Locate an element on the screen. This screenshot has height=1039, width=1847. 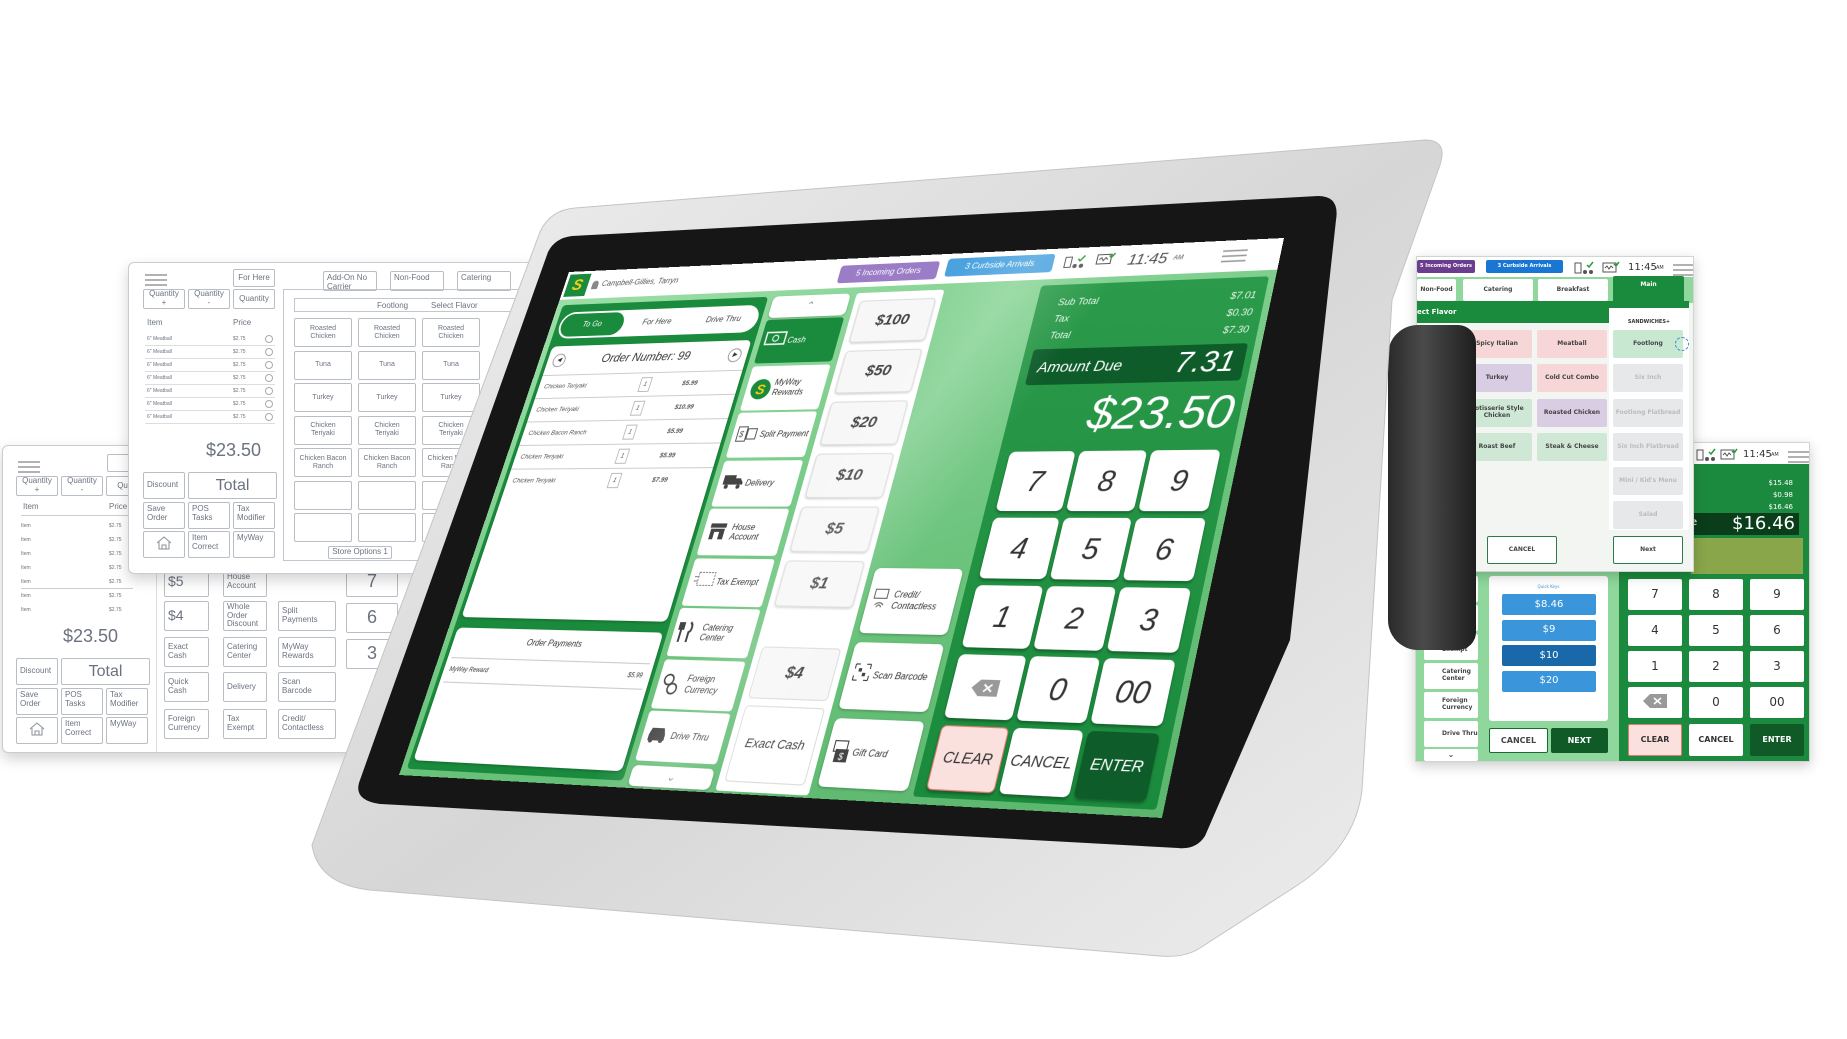
payment-method-credit-contactless: Credit/ Contactless is located at coordinates (911, 601).